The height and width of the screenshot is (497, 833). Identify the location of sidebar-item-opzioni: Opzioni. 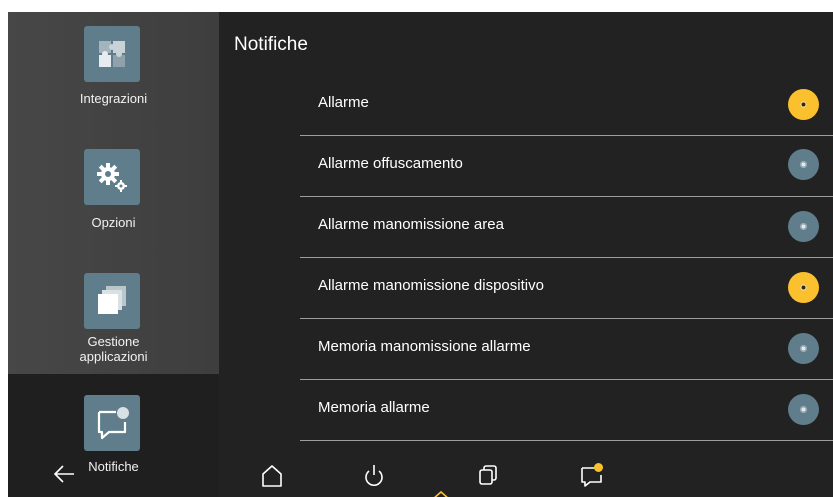
(113, 192).